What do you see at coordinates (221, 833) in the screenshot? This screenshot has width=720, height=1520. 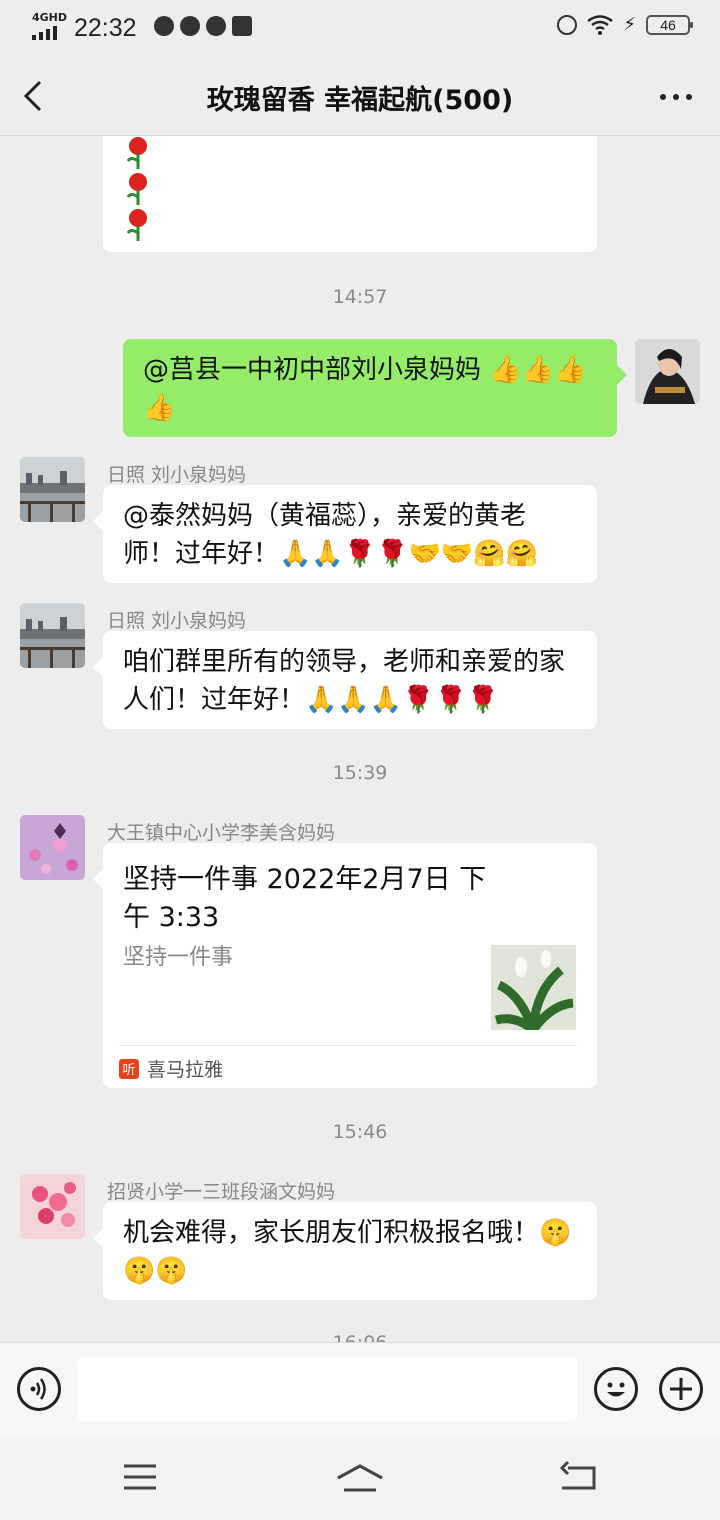 I see `sender-name: 大王镇中心小学李美含妈妈` at bounding box center [221, 833].